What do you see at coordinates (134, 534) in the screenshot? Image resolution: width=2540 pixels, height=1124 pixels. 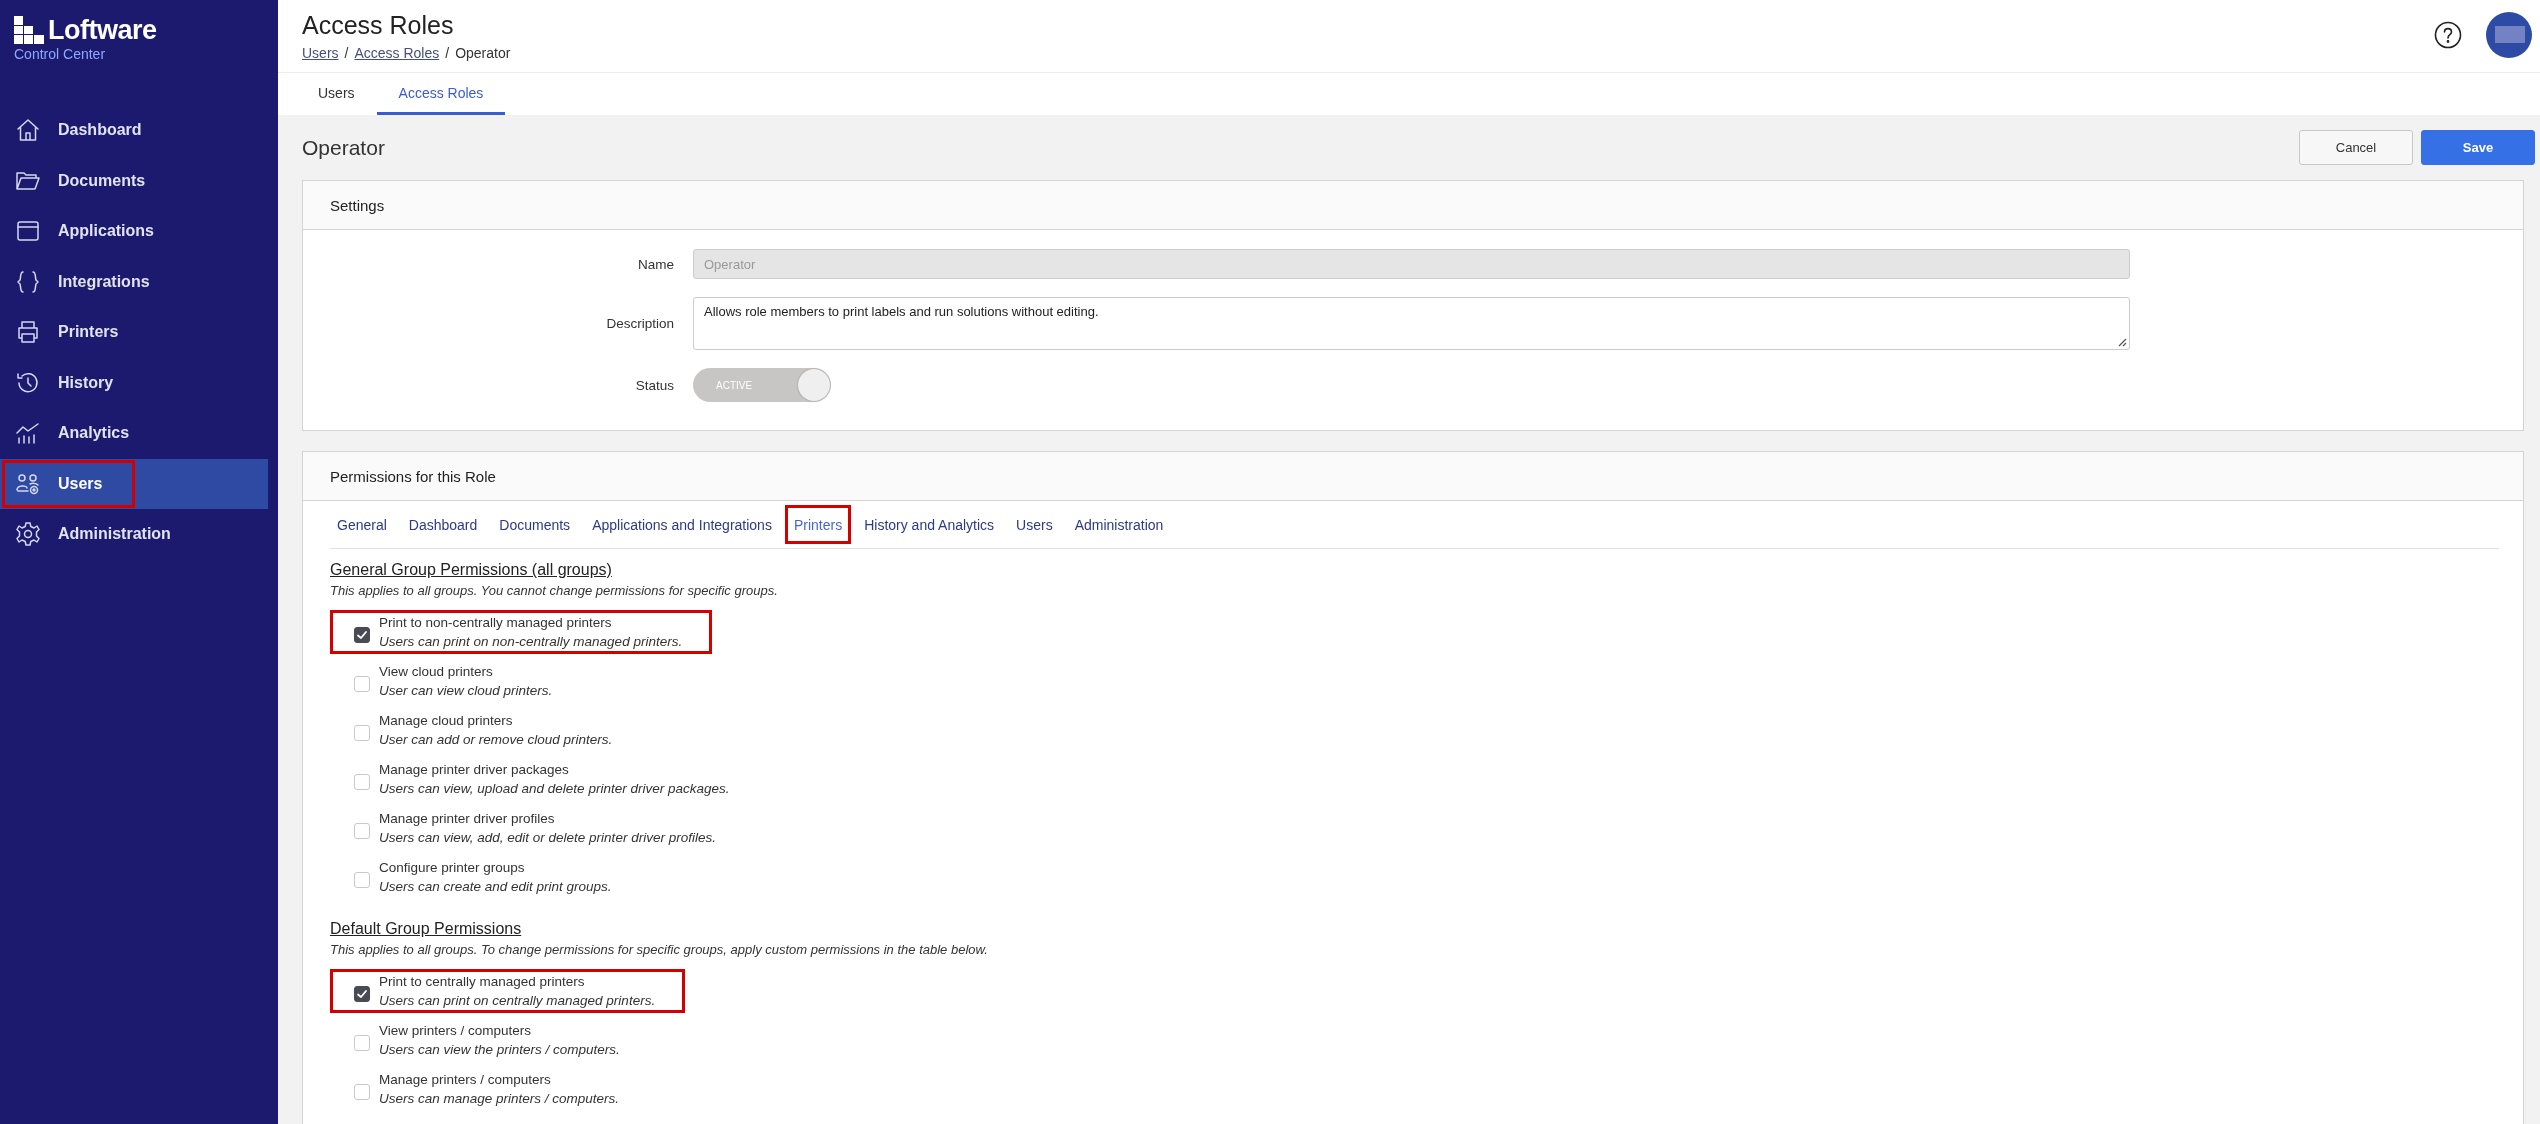 I see `sidebar-item: Administration` at bounding box center [134, 534].